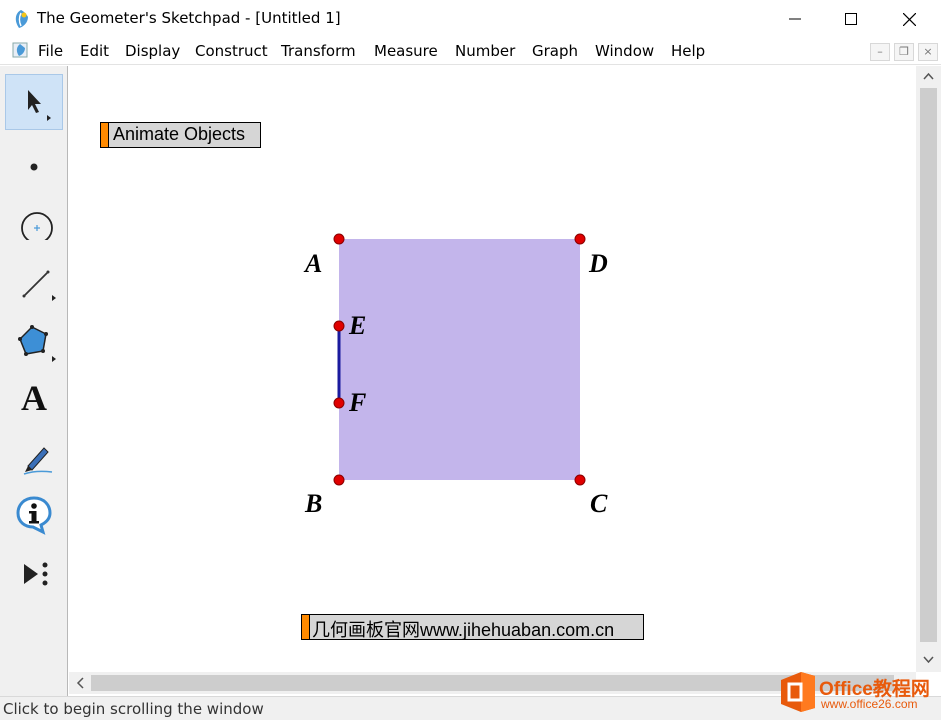  I want to click on animate-objects-label: Animate Objects, so click(179, 134).